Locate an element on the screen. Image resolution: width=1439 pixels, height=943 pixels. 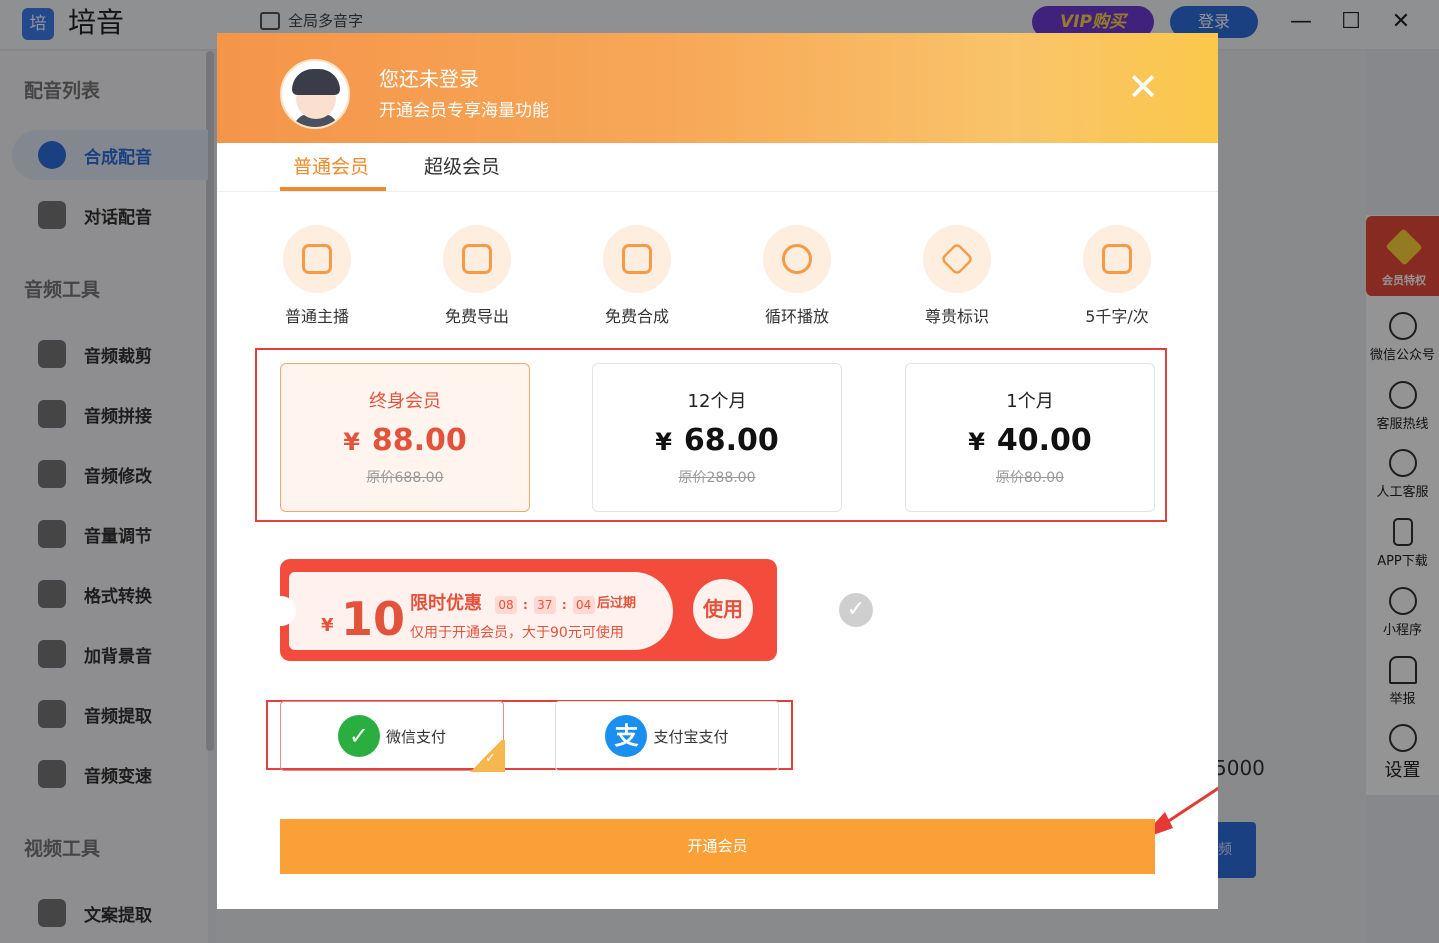
coupon-timer: 08: 37: 04 is located at coordinates (548, 605).